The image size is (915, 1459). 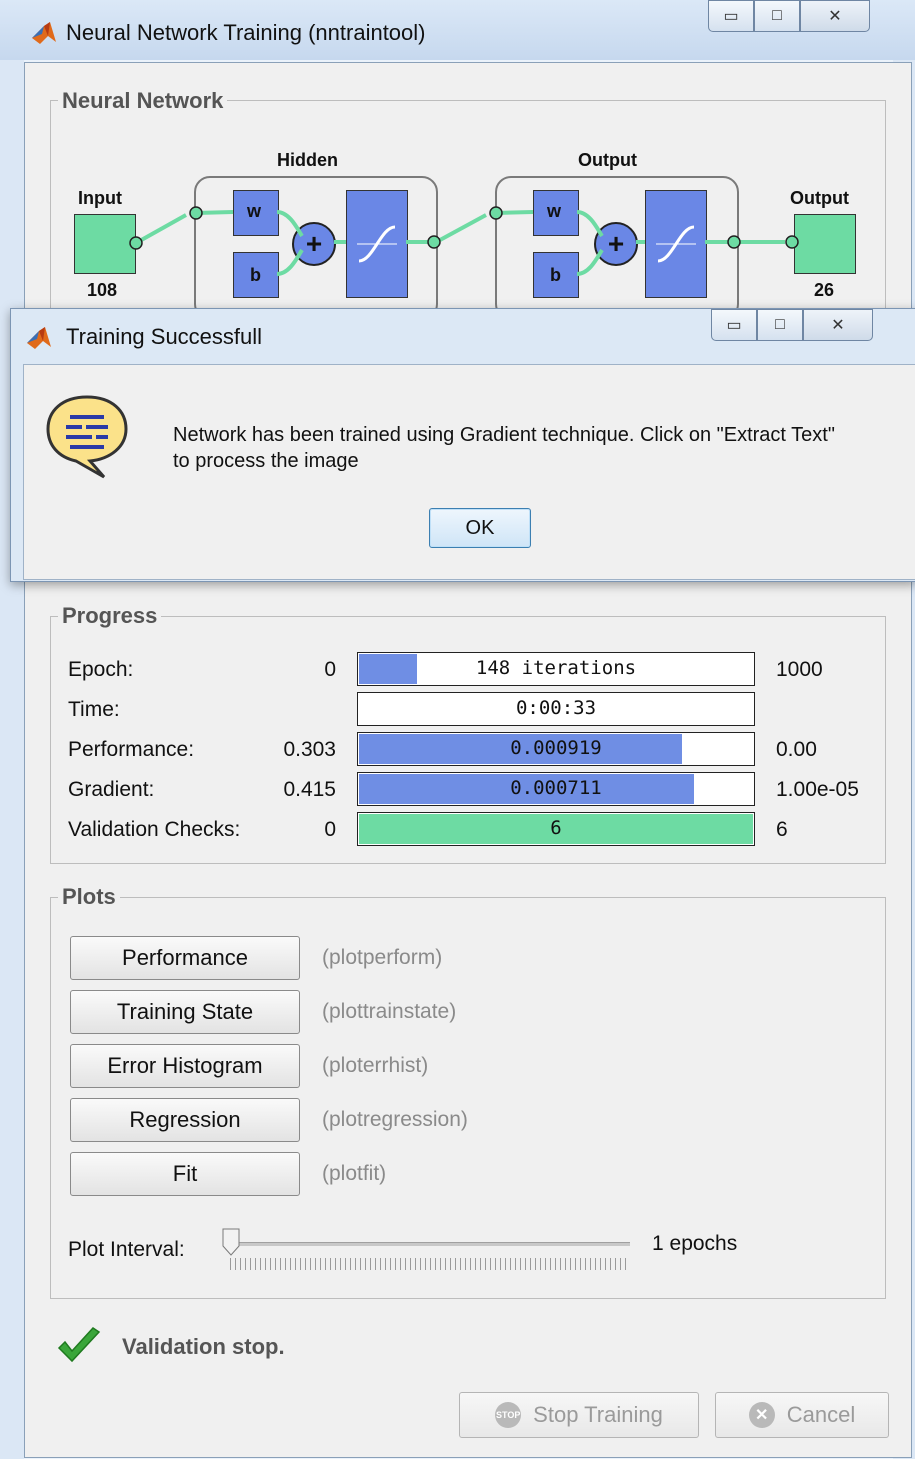 What do you see at coordinates (101, 669) in the screenshot?
I see `progress-label: Epoch:` at bounding box center [101, 669].